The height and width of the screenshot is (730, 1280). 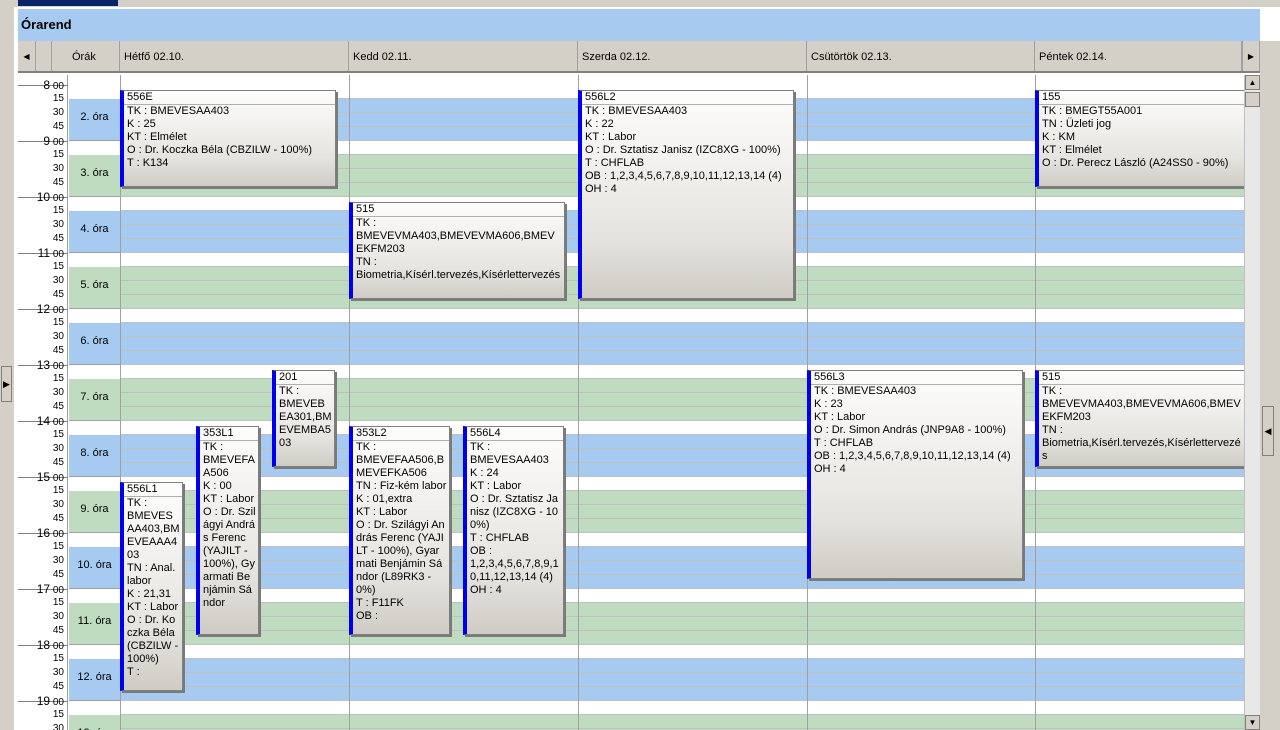 What do you see at coordinates (153, 639) in the screenshot?
I see `event-line: O : Dr. Koczka Béla (CBZILW - 100%)` at bounding box center [153, 639].